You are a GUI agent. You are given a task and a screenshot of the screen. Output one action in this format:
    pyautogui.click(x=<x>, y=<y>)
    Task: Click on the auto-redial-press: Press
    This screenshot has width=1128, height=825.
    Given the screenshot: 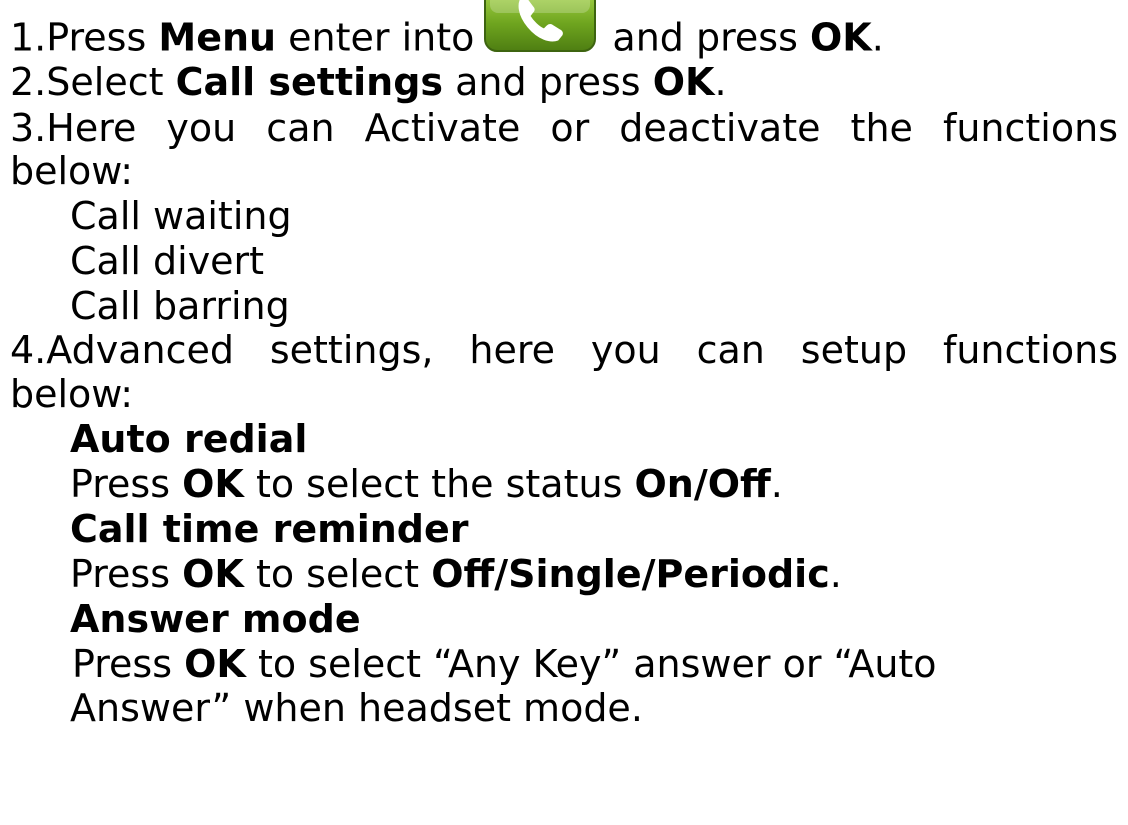 What is the action you would take?
    pyautogui.click(x=120, y=484)
    